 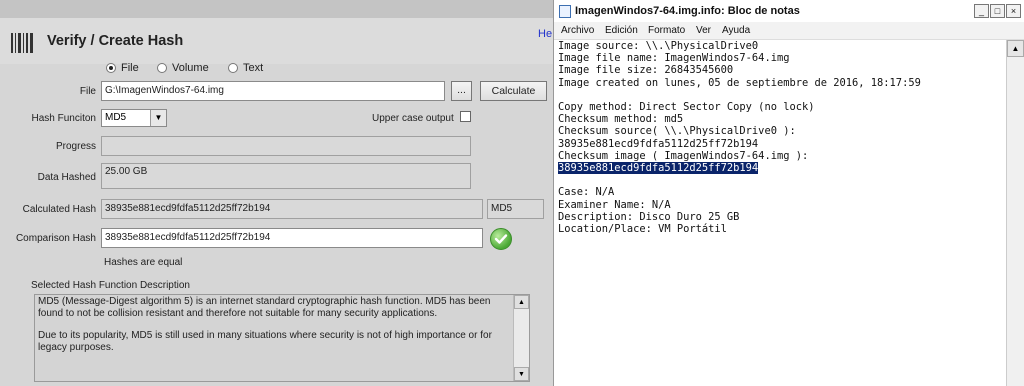 I want to click on uppercase-output-checkbox, so click(x=465, y=116).